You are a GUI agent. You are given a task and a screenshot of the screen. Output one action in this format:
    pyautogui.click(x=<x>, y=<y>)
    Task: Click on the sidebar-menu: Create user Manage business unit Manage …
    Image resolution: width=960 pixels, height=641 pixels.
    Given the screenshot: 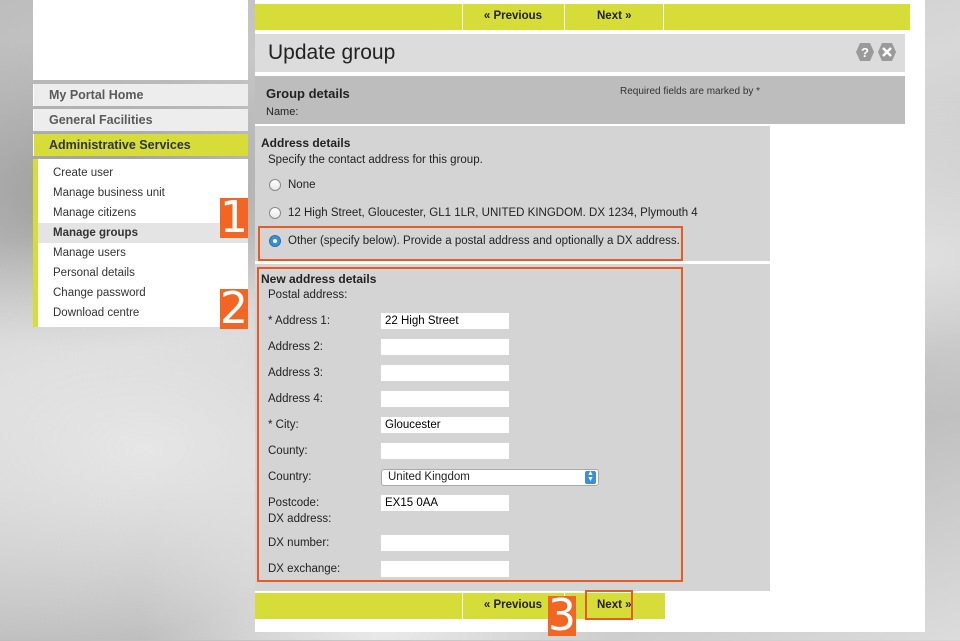 What is the action you would take?
    pyautogui.click(x=140, y=243)
    